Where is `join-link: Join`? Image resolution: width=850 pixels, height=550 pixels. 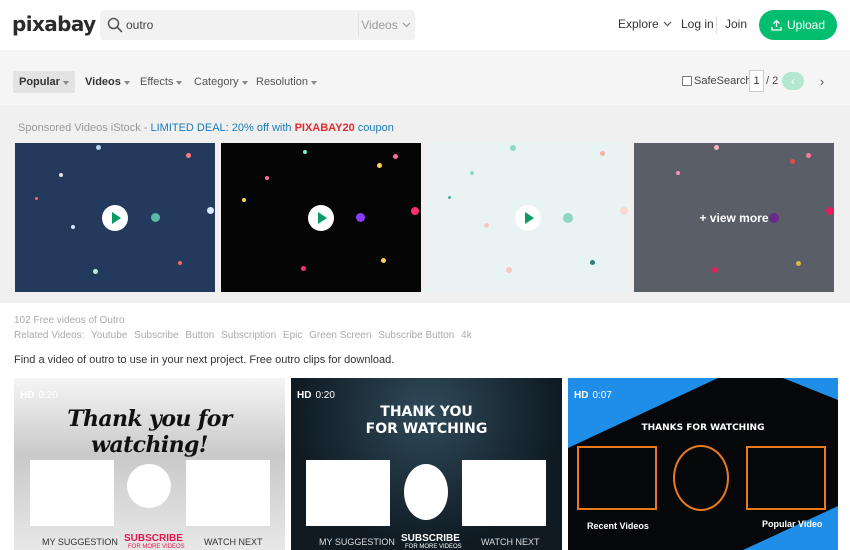 join-link: Join is located at coordinates (736, 24).